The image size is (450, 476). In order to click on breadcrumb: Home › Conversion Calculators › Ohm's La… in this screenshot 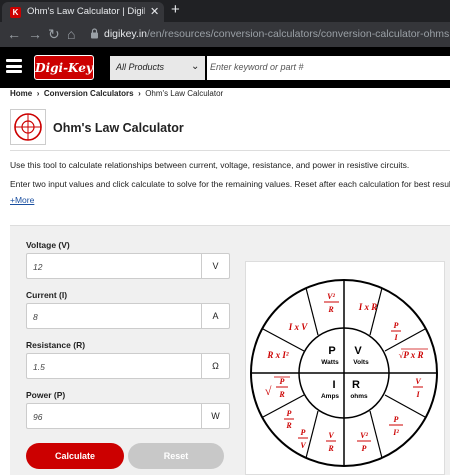, I will do `click(116, 93)`.